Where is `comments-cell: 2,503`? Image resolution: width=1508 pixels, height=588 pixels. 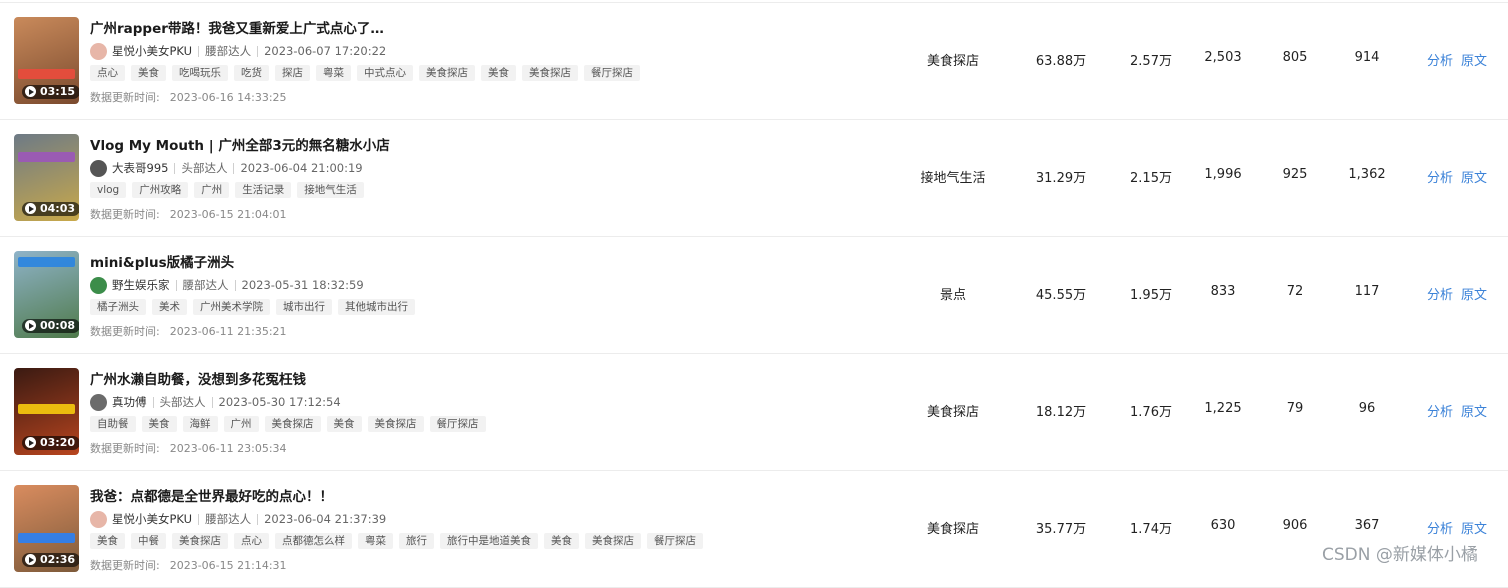 comments-cell: 2,503 is located at coordinates (1223, 57).